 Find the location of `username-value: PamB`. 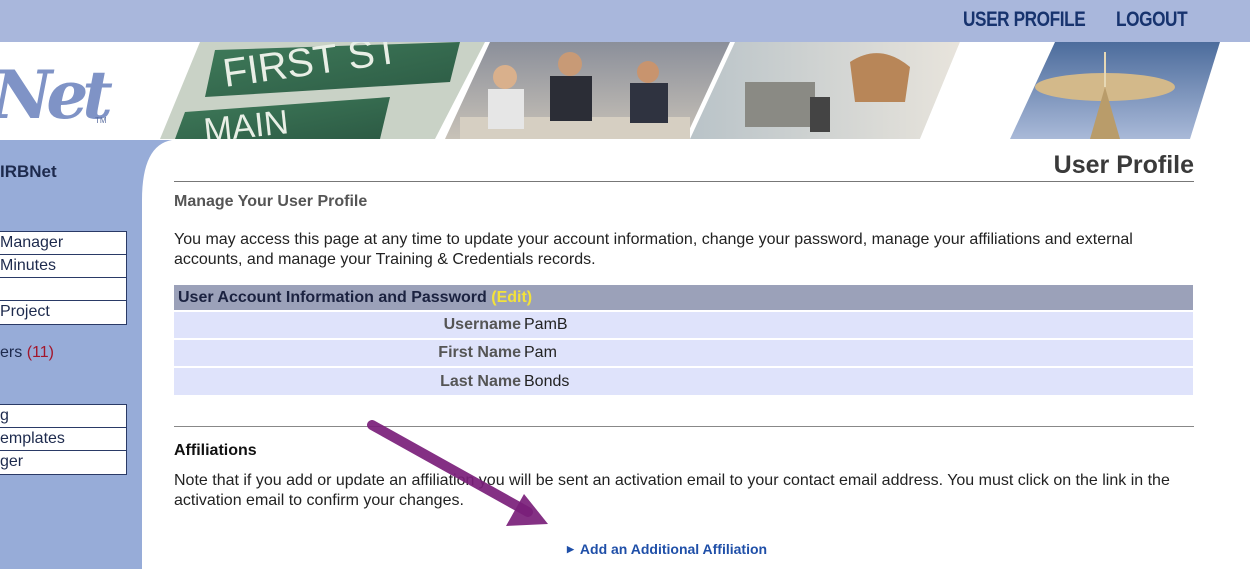

username-value: PamB is located at coordinates (546, 324).